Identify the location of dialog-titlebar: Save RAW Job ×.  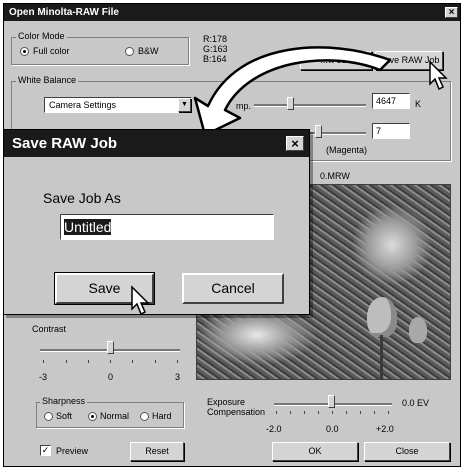
(156, 143).